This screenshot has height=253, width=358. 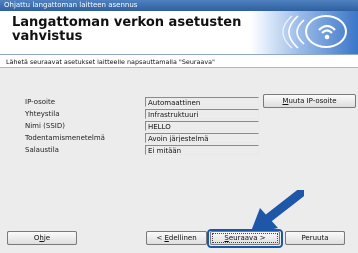 I want to click on change-ip-label: uuta IP-osoite, so click(x=312, y=101).